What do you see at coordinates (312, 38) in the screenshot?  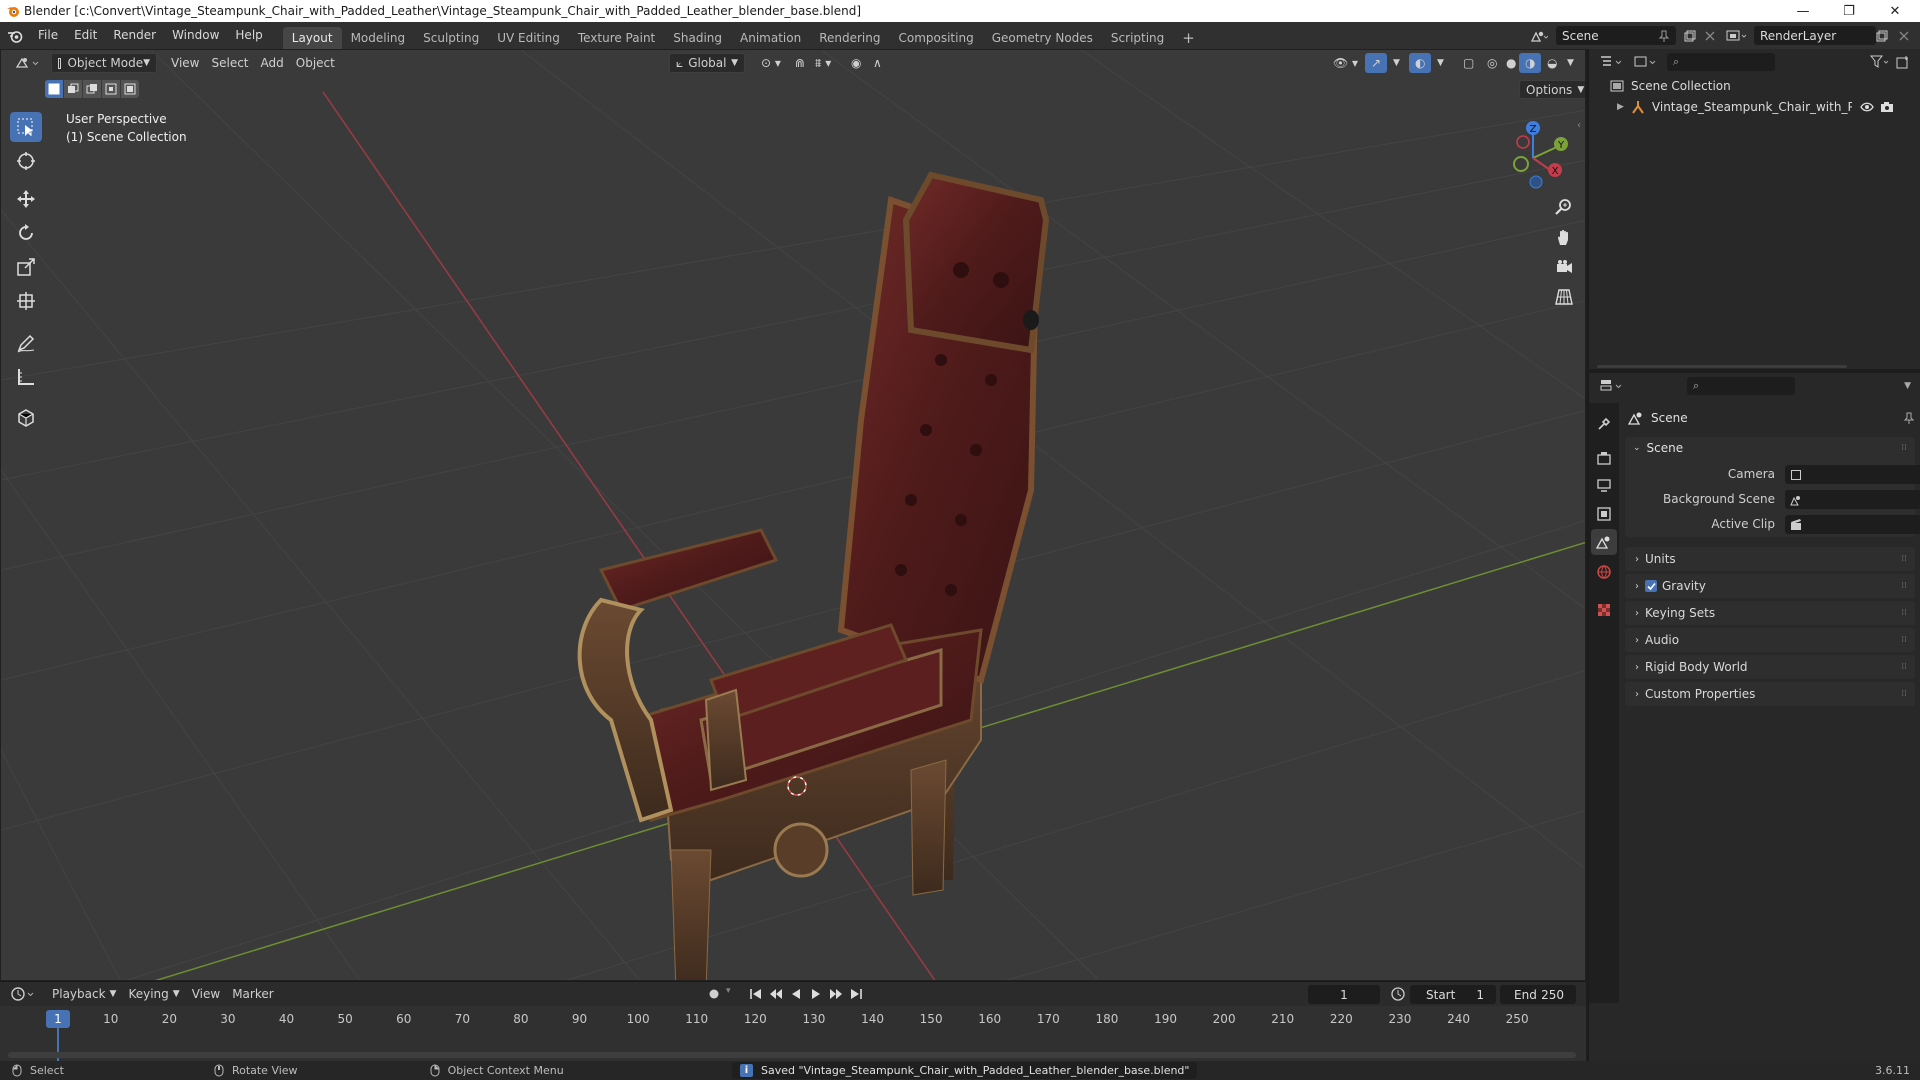 I see `tab-layout: Layout` at bounding box center [312, 38].